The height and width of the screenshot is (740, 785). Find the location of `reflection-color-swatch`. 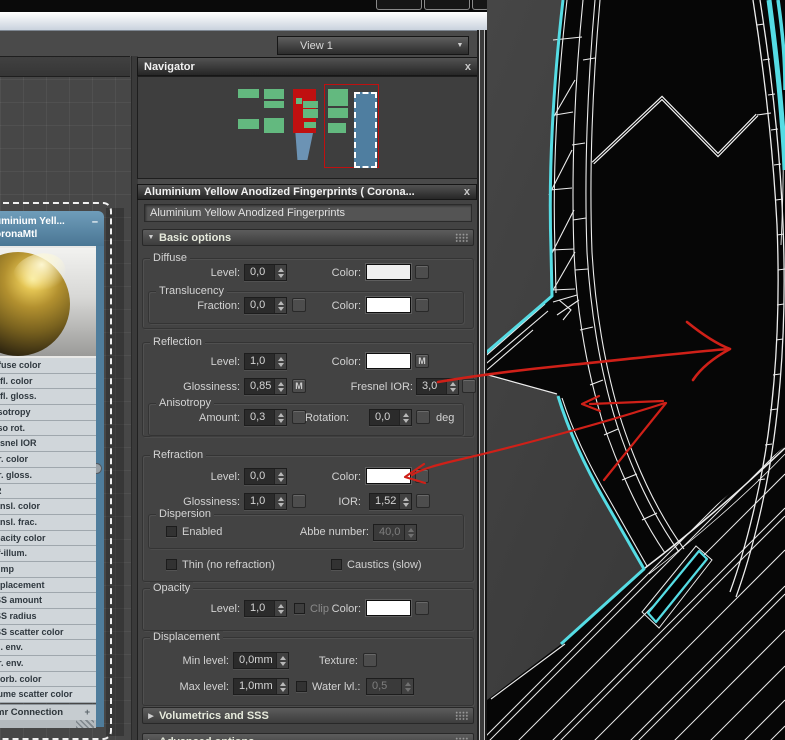

reflection-color-swatch is located at coordinates (388, 361).